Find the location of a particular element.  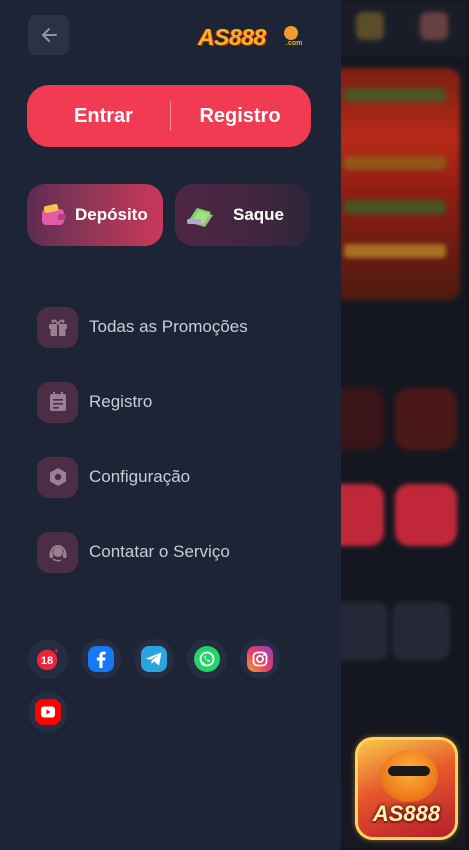

cash-icon is located at coordinates (200, 215).